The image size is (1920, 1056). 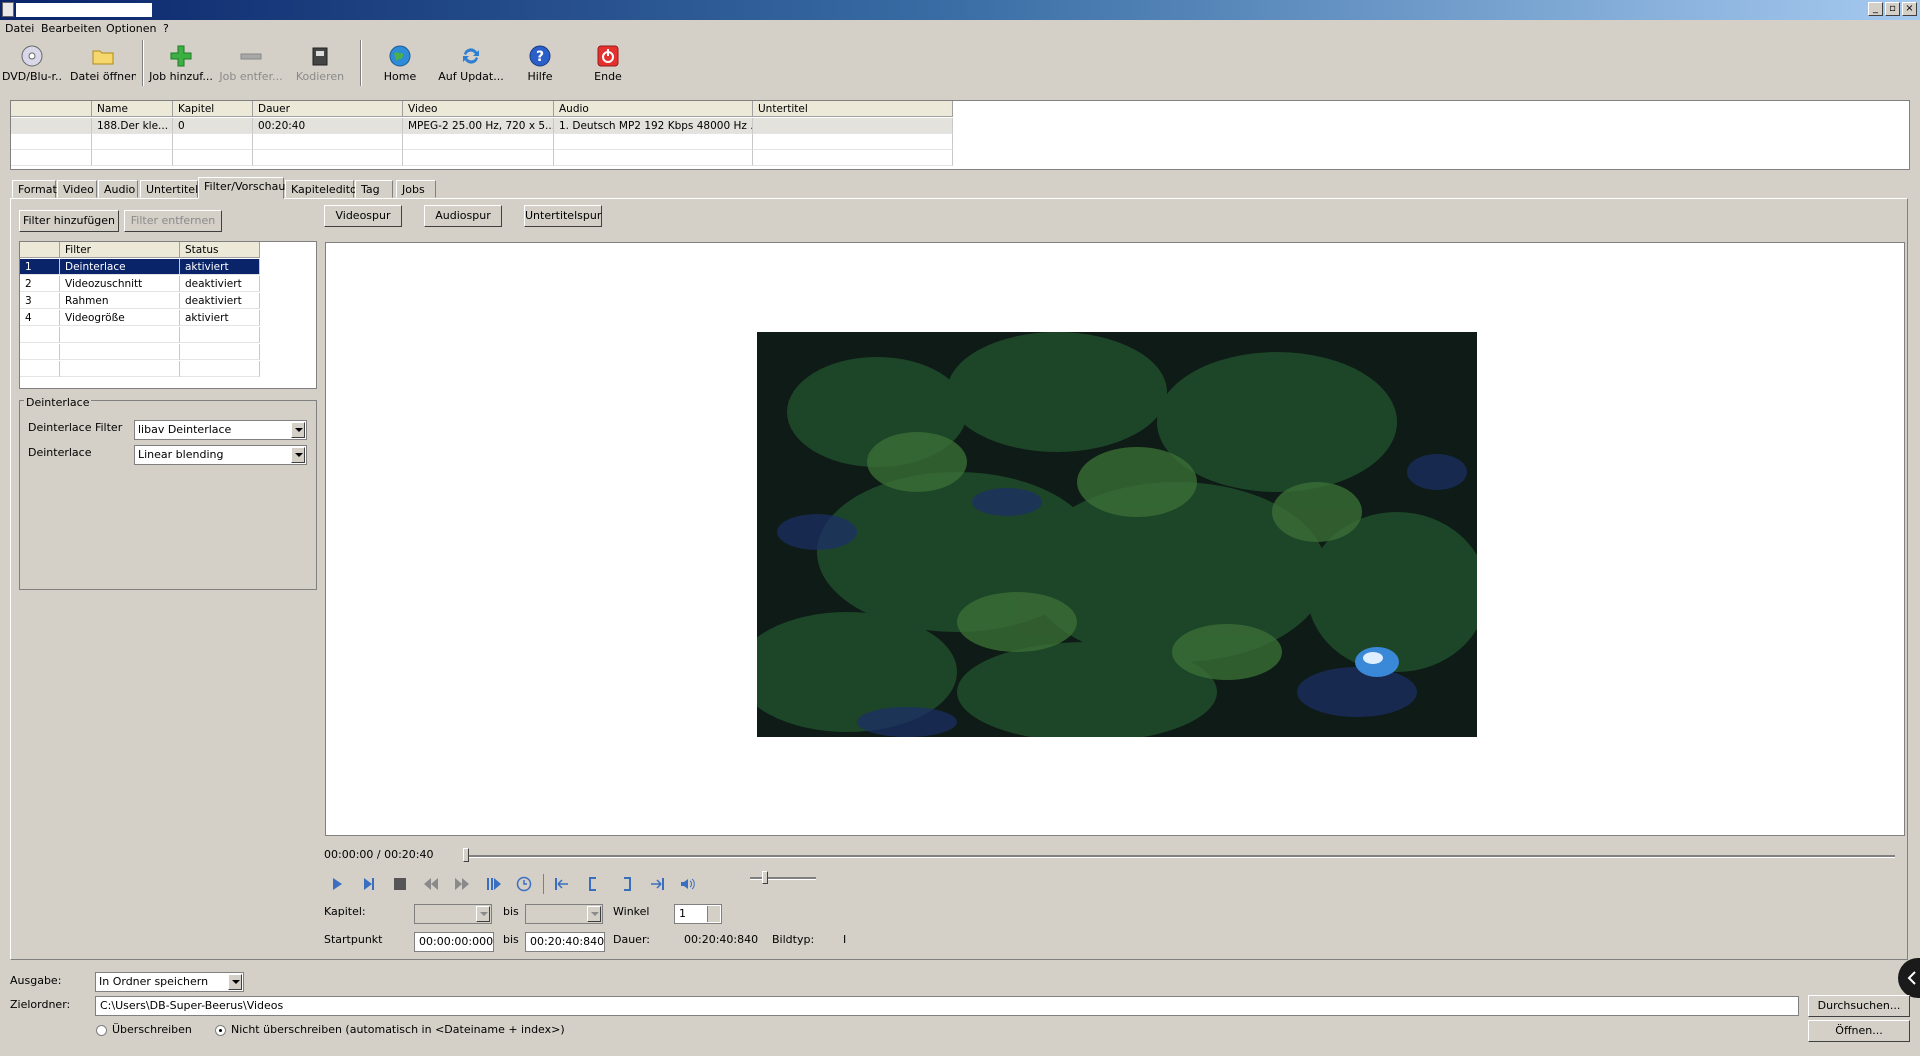 I want to click on chapter-start-select, so click(x=453, y=914).